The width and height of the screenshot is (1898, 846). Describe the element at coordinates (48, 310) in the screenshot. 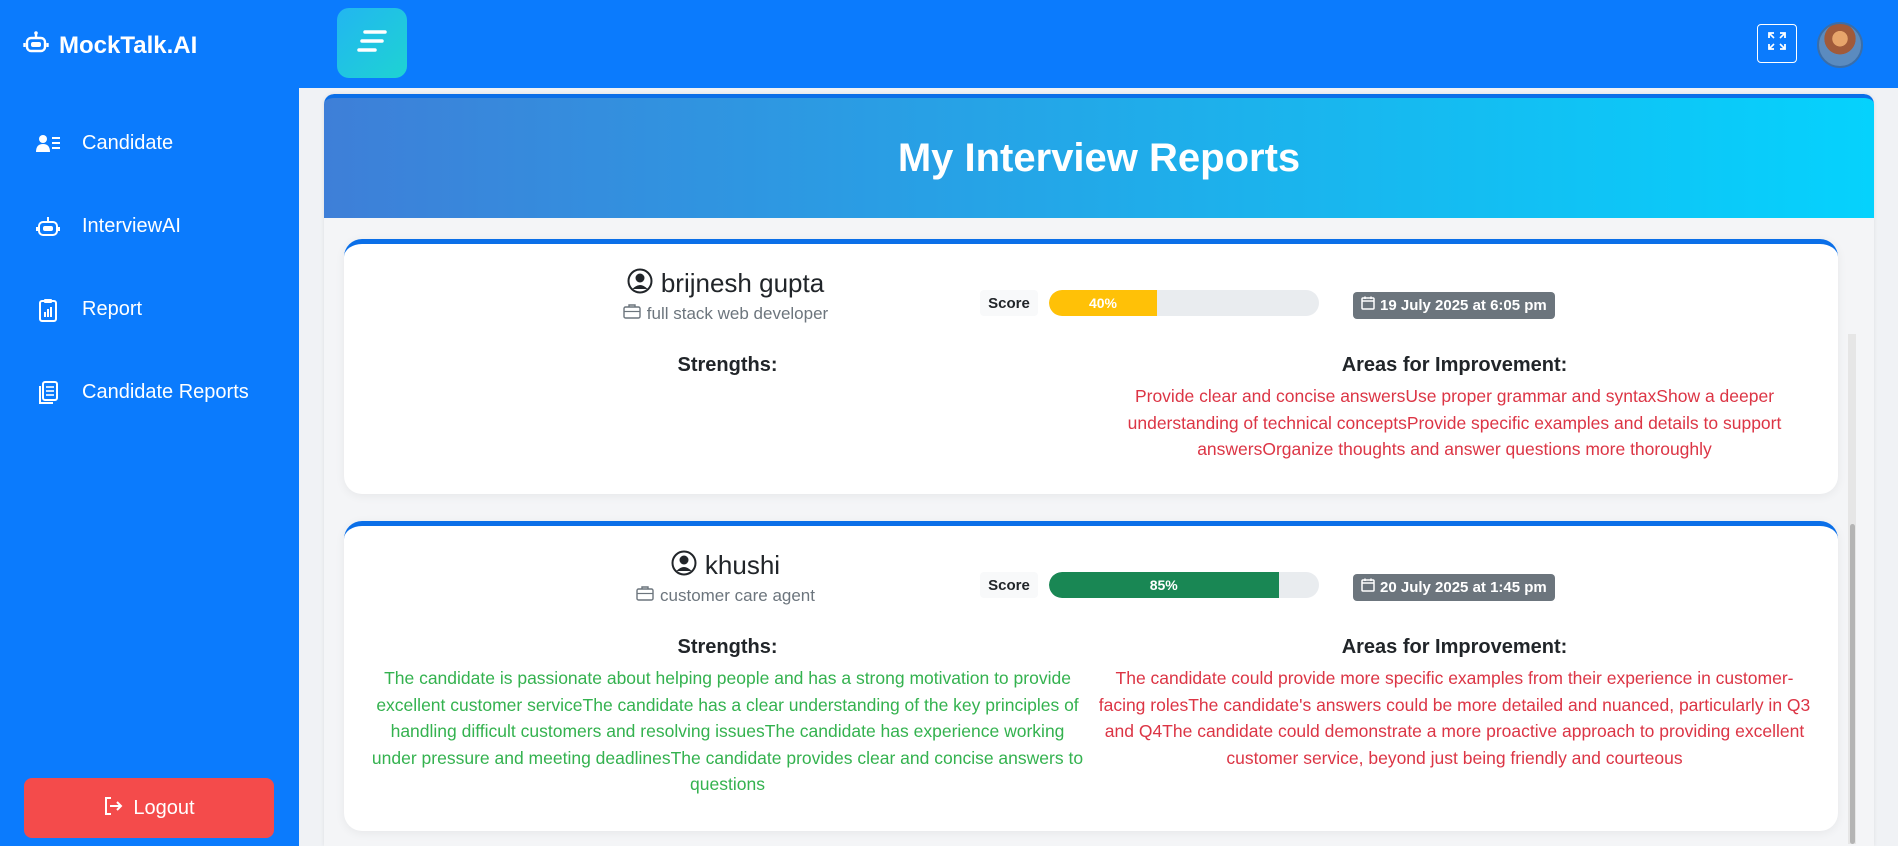

I see `report-icon` at that location.